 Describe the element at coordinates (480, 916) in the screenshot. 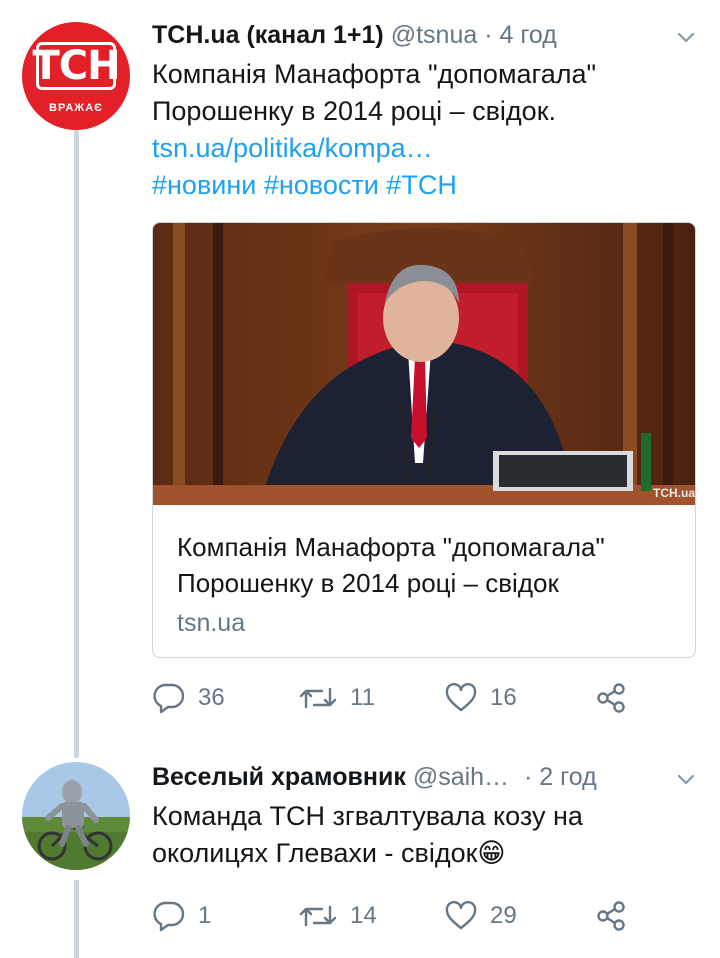

I see `like-button: 29` at that location.